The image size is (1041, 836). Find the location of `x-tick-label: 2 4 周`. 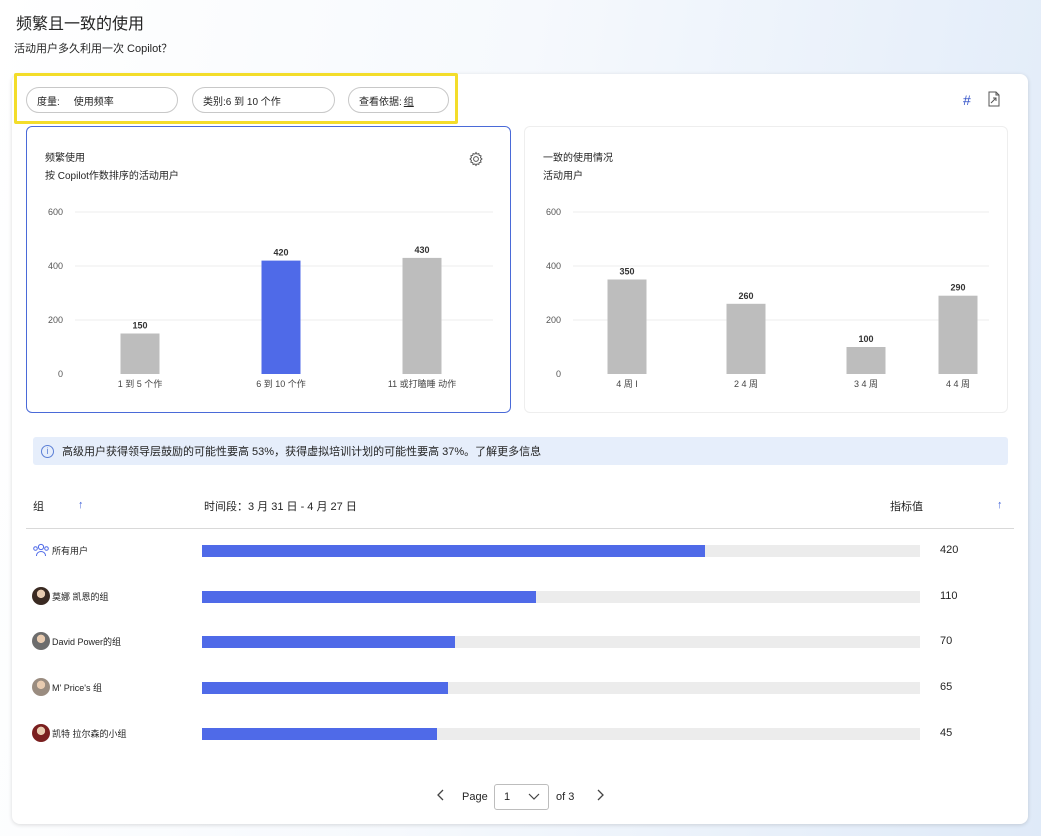

x-tick-label: 2 4 周 is located at coordinates (746, 384).